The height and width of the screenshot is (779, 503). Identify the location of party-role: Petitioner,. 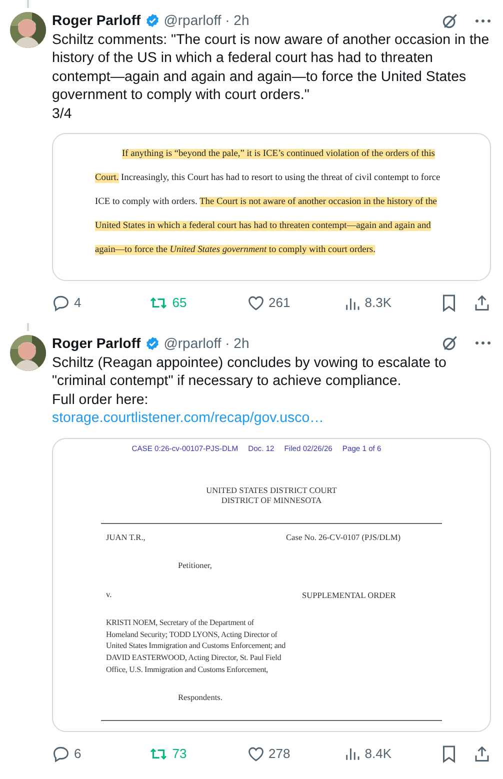
(195, 566).